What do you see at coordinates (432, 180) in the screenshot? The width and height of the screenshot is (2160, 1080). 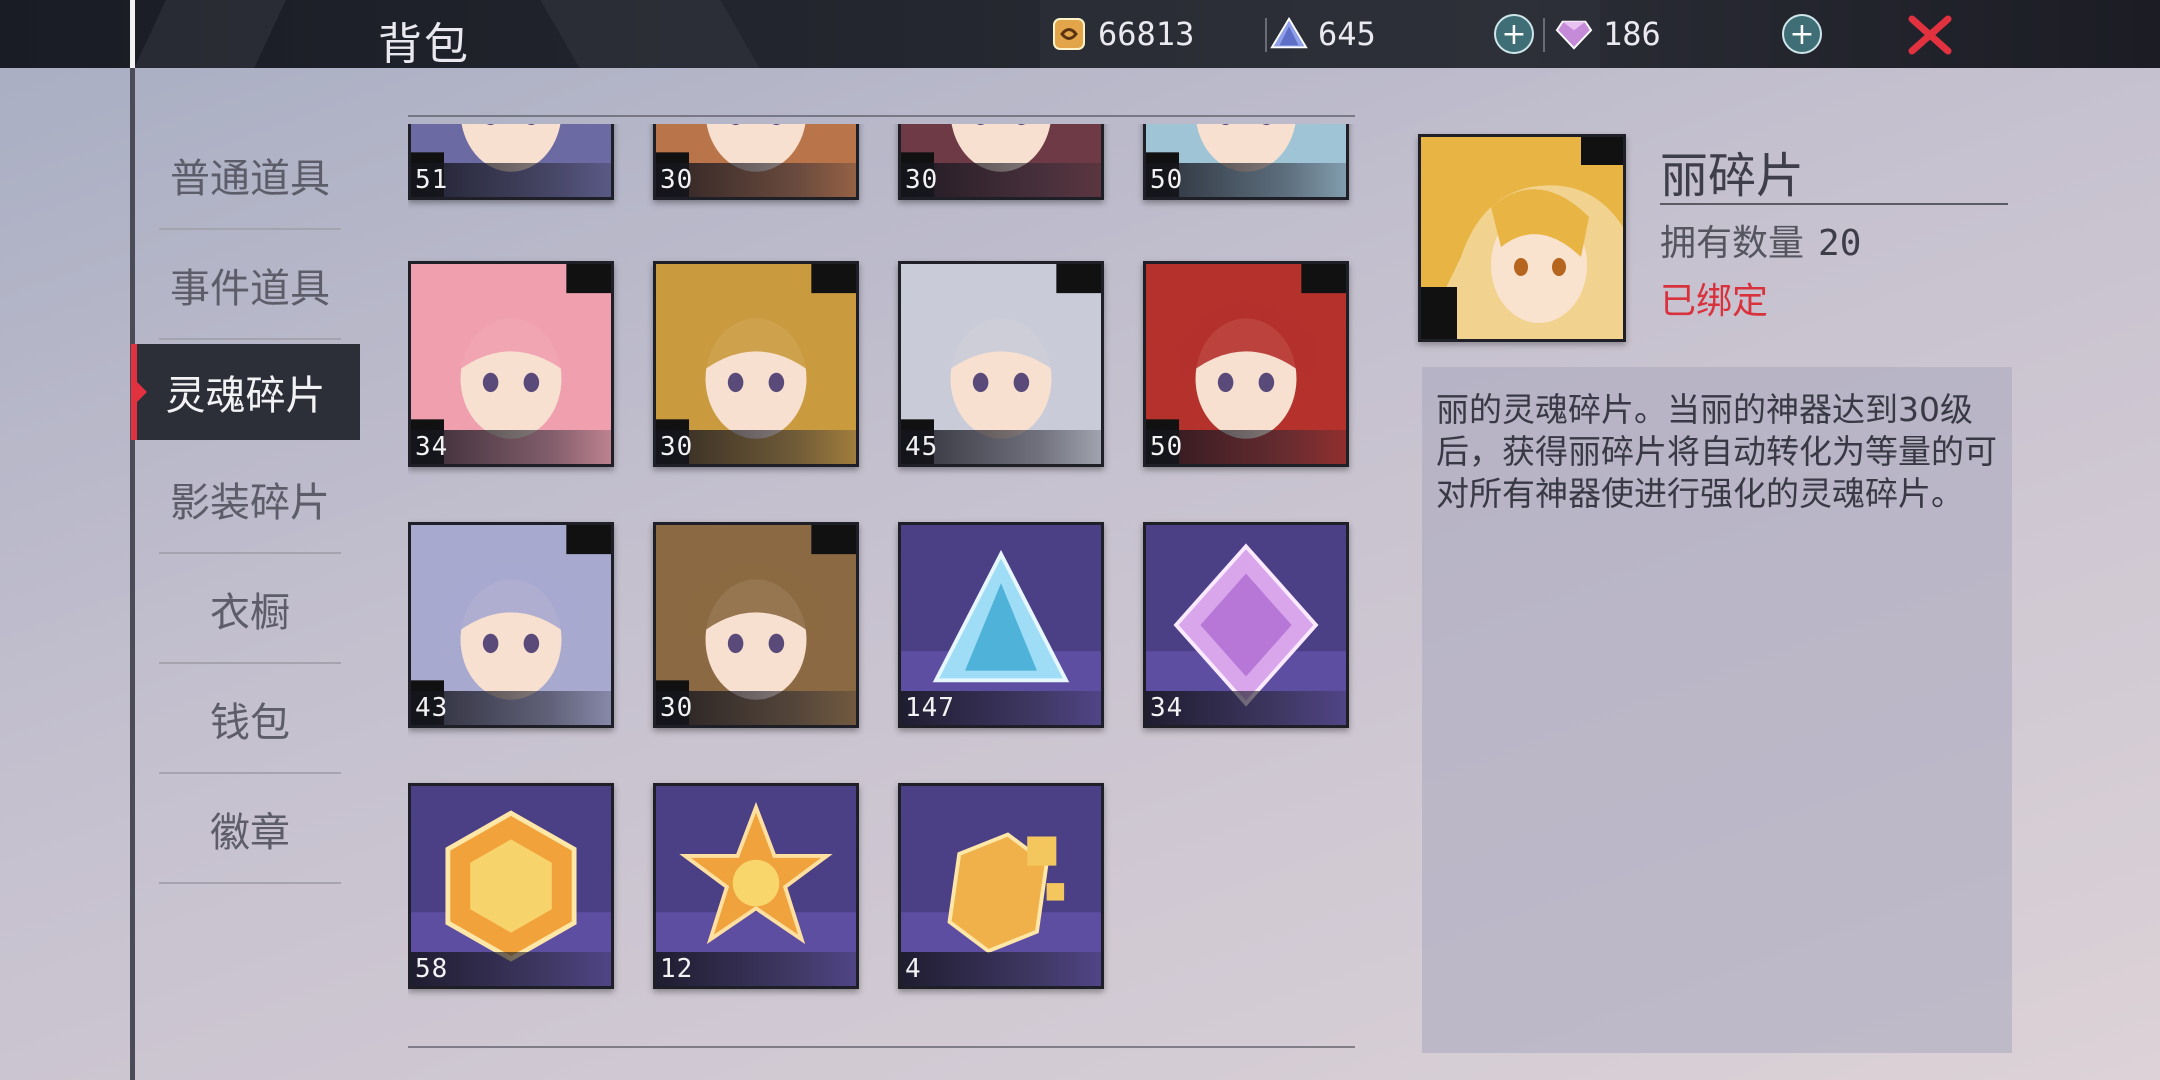 I see `item-count: 51` at bounding box center [432, 180].